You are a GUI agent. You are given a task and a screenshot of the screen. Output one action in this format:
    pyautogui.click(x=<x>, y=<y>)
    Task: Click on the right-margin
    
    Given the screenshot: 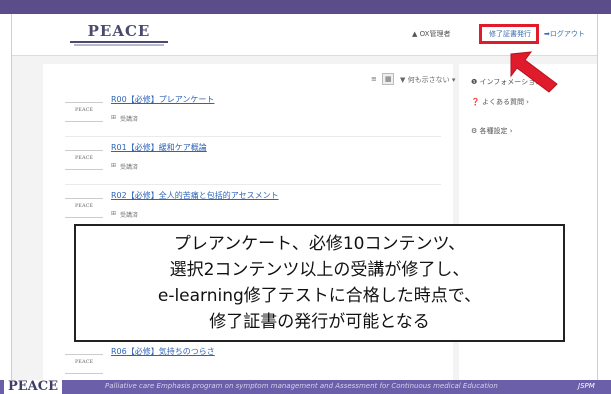 What is the action you would take?
    pyautogui.click(x=604, y=197)
    